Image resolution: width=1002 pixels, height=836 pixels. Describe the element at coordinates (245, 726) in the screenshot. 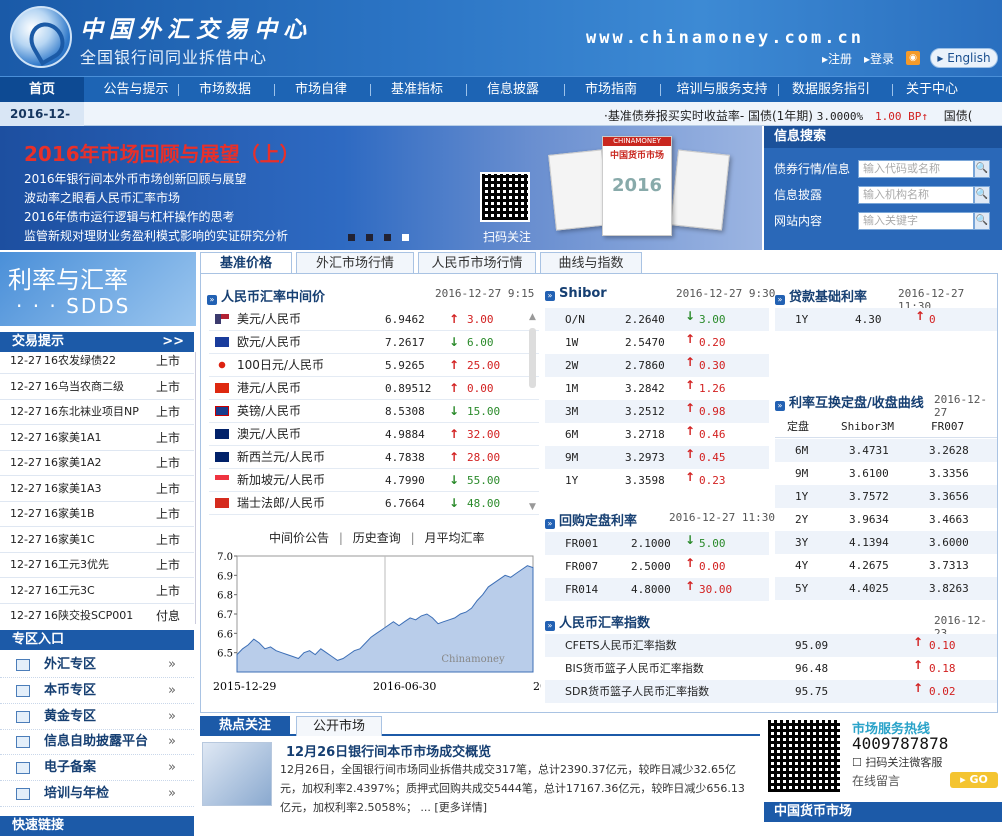

I see `tab-hot: 热点关注` at that location.